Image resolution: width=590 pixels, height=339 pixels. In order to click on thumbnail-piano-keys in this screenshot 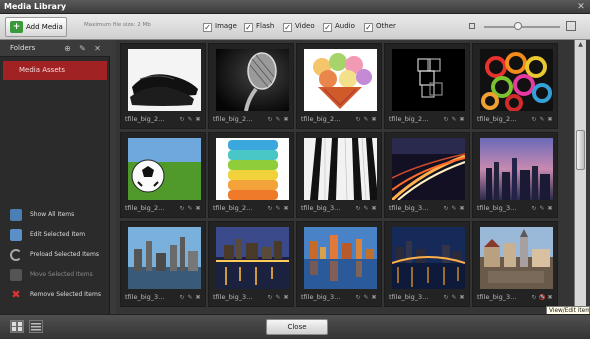, I will do `click(340, 169)`.